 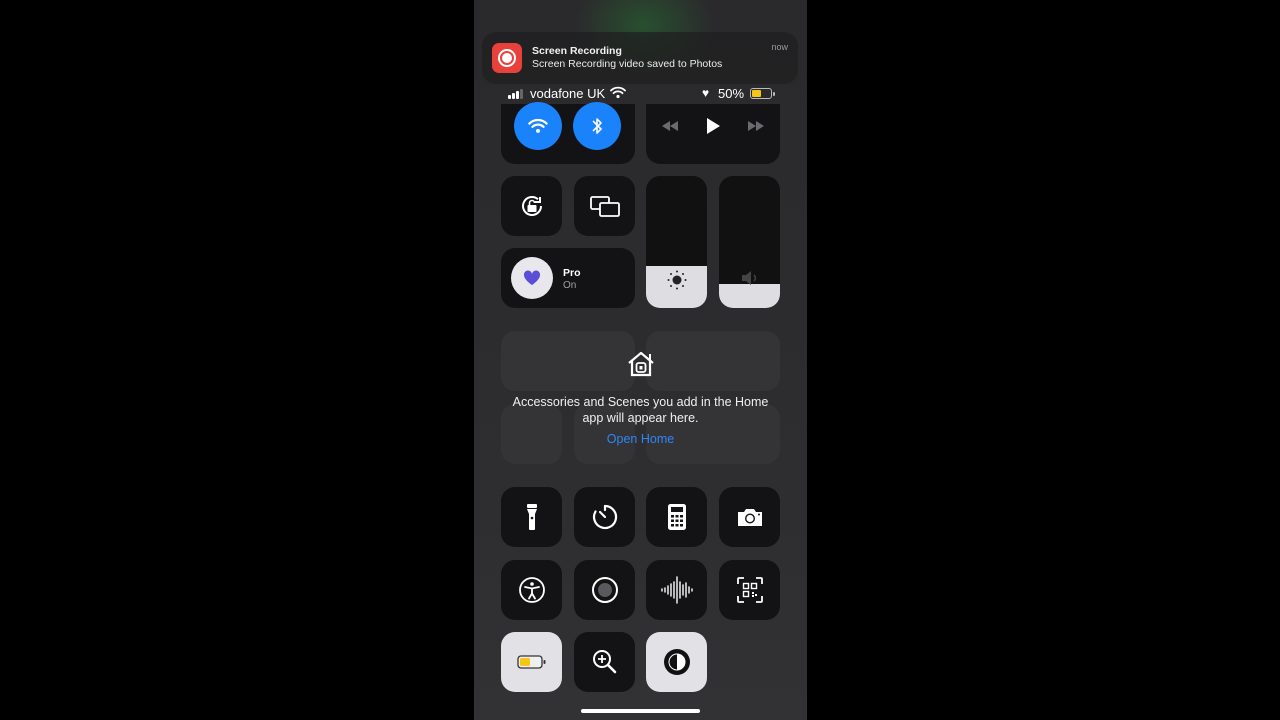 I want to click on accessibility-button, so click(x=531, y=590).